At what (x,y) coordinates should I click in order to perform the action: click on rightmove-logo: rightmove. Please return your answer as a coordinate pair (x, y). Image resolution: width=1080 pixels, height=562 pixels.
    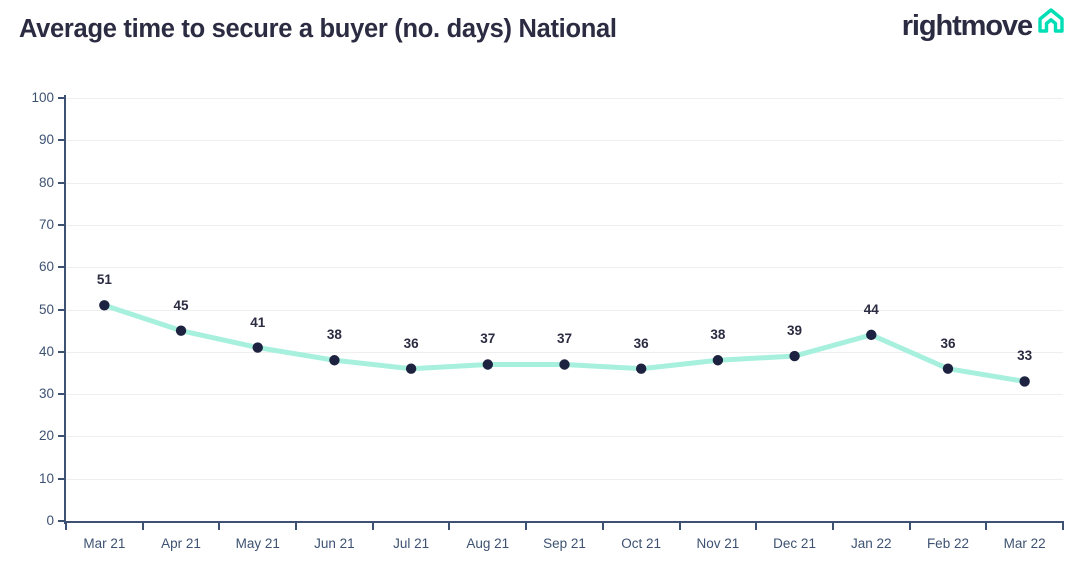
    Looking at the image, I should click on (984, 26).